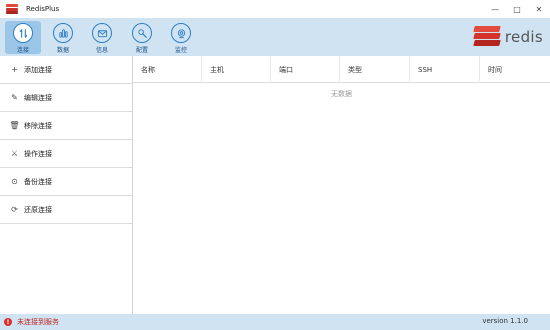  What do you see at coordinates (181, 33) in the screenshot?
I see `monitor-icon` at bounding box center [181, 33].